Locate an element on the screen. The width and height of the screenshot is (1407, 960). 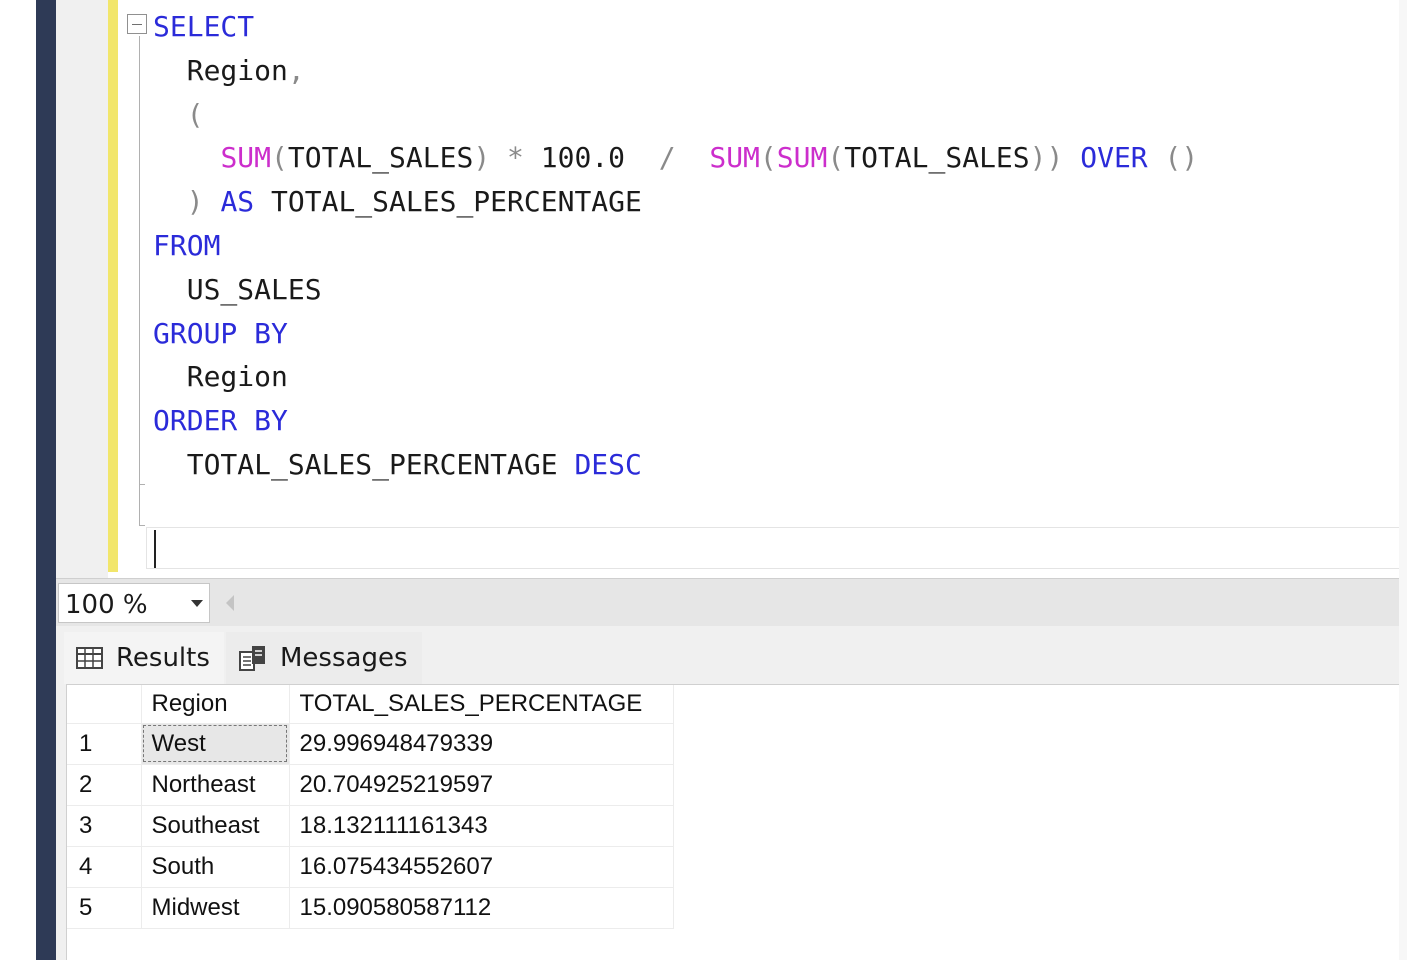
column-header-total-sales-percentage: TOTAL_SALES_PERCENTAGE is located at coordinates (481, 704).